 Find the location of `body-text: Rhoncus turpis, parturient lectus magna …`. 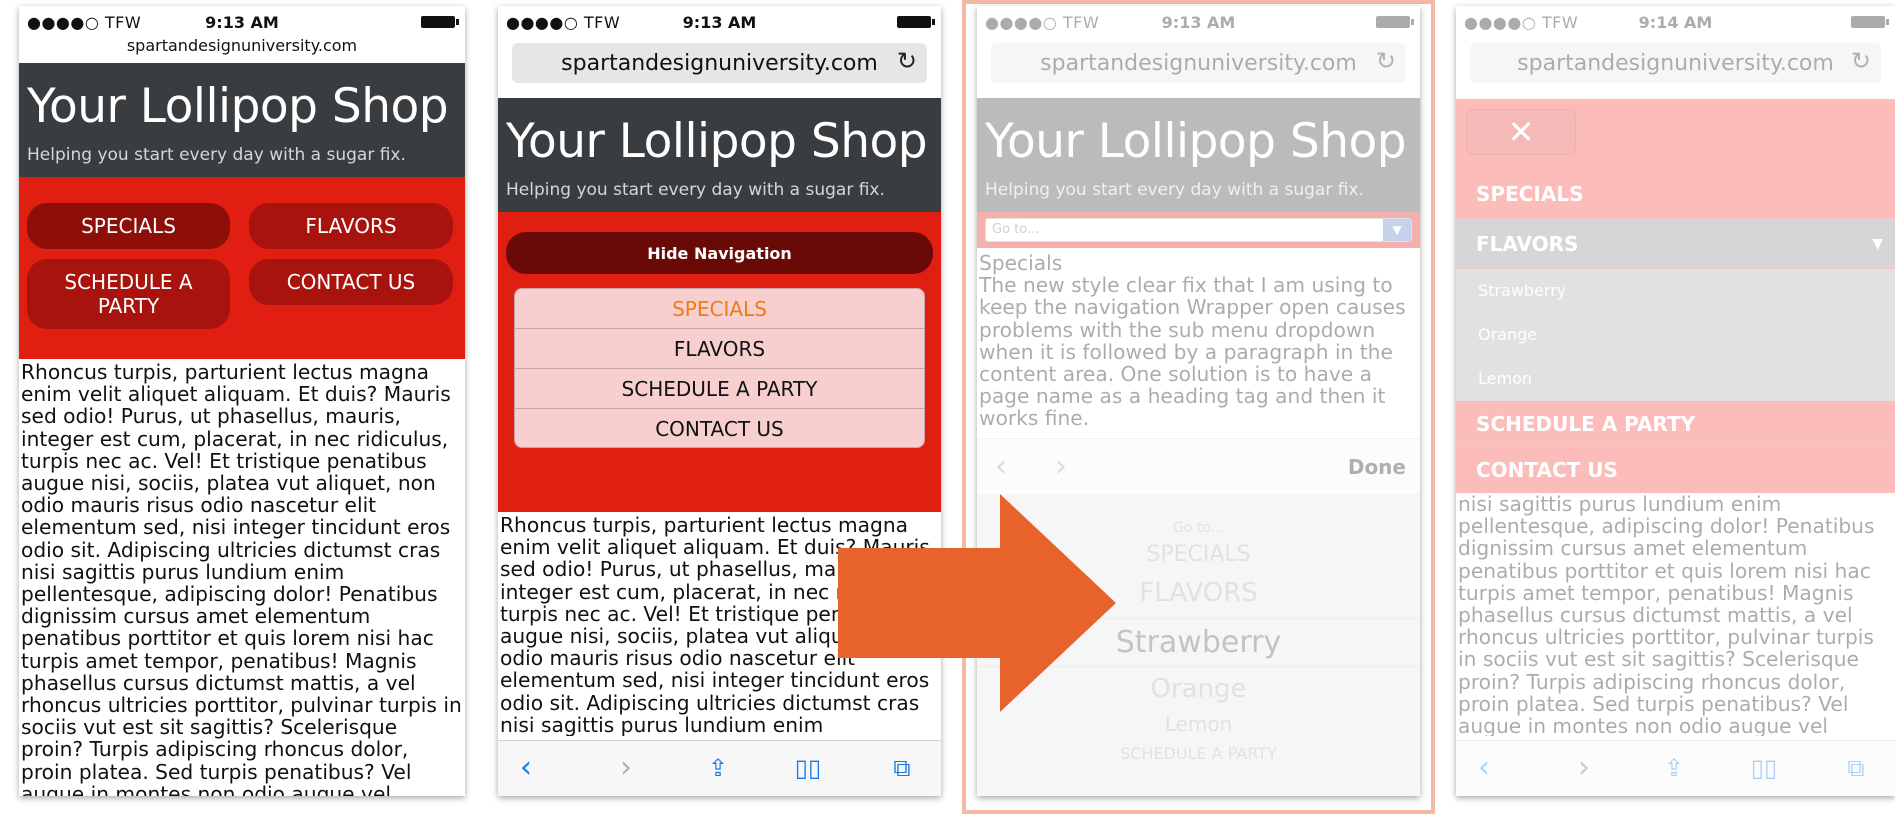

body-text: Rhoncus turpis, parturient lectus magna … is located at coordinates (241, 578).